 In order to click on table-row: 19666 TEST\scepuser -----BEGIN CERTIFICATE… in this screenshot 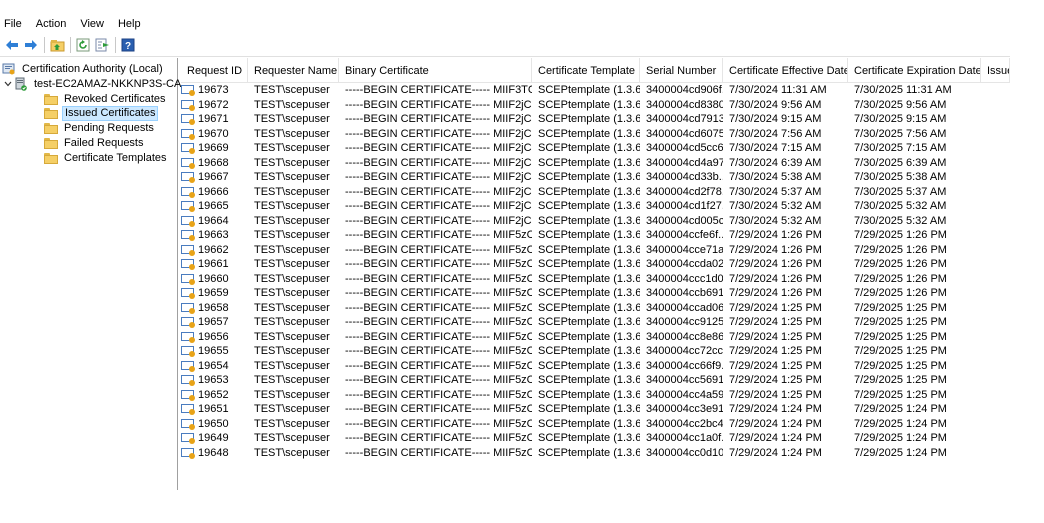, I will do `click(595, 192)`.